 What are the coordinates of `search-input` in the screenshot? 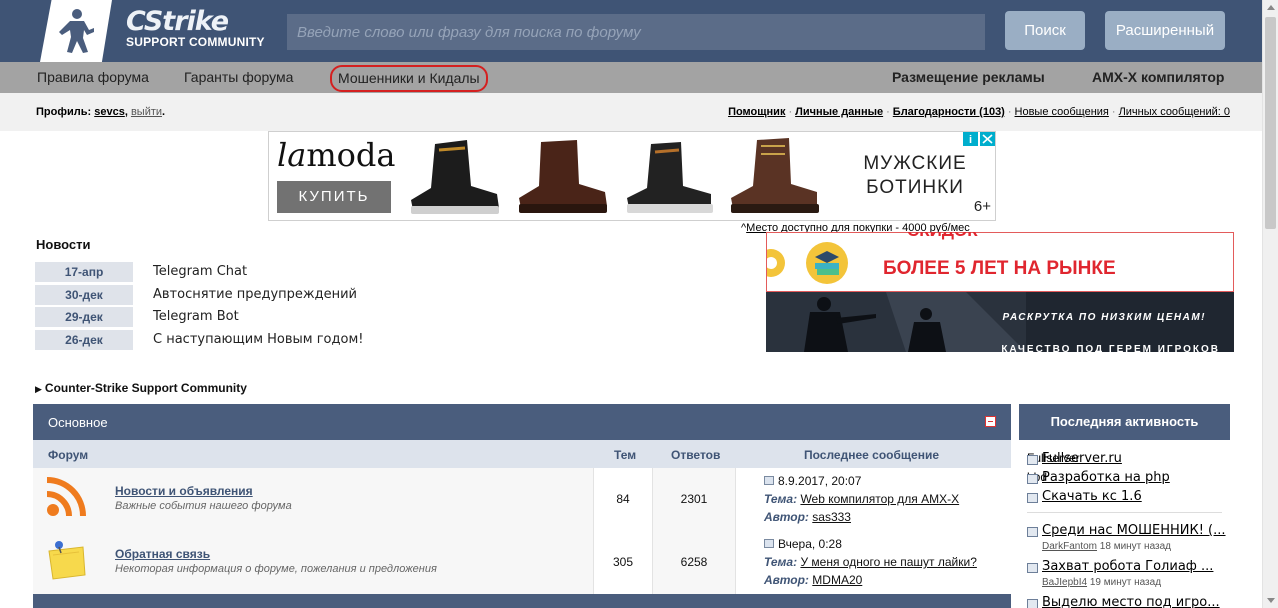 It's located at (636, 32).